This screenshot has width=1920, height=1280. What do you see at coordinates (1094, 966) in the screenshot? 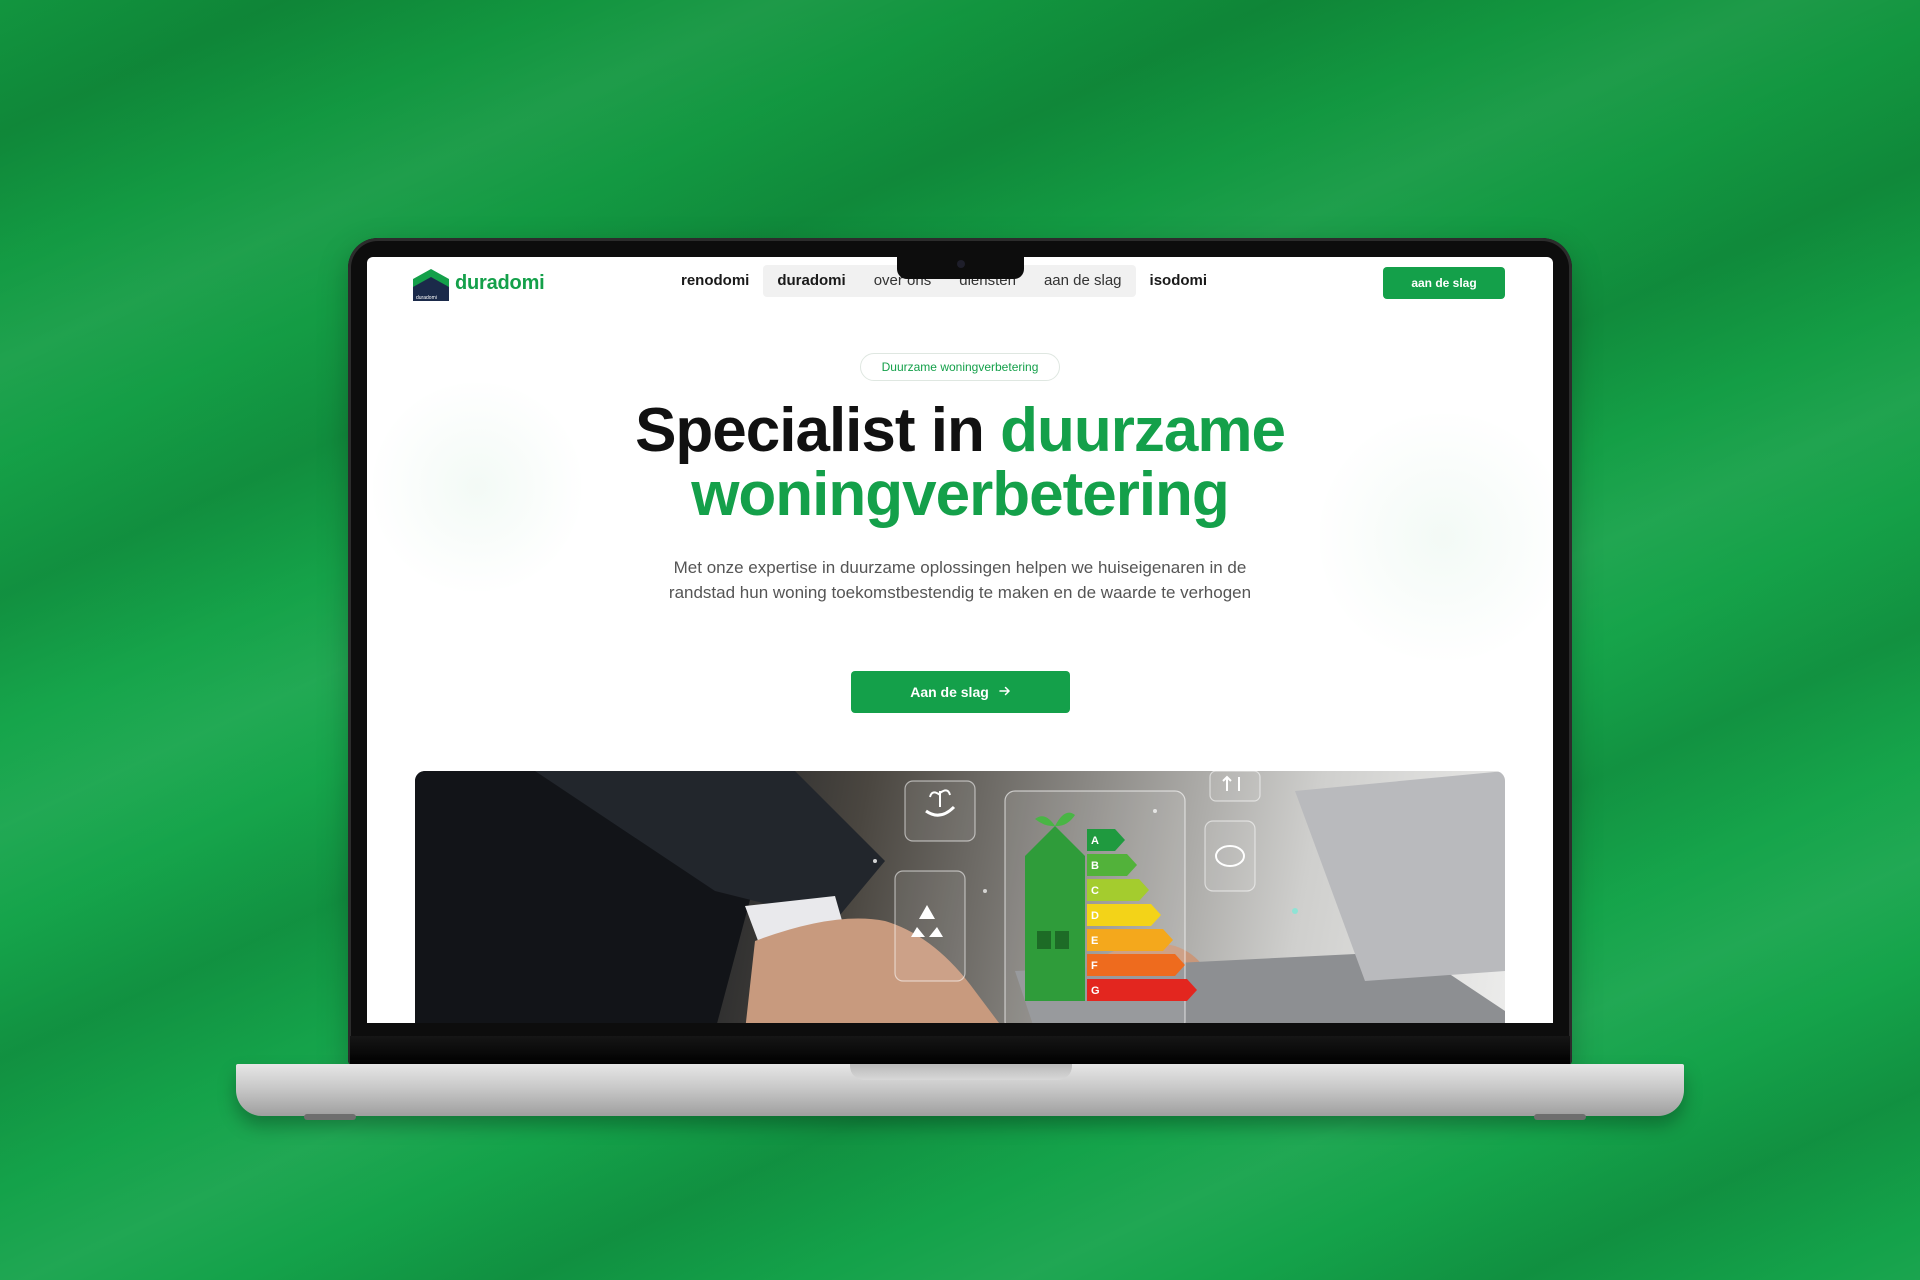
I see `energy-bar-label-f: F` at bounding box center [1094, 966].